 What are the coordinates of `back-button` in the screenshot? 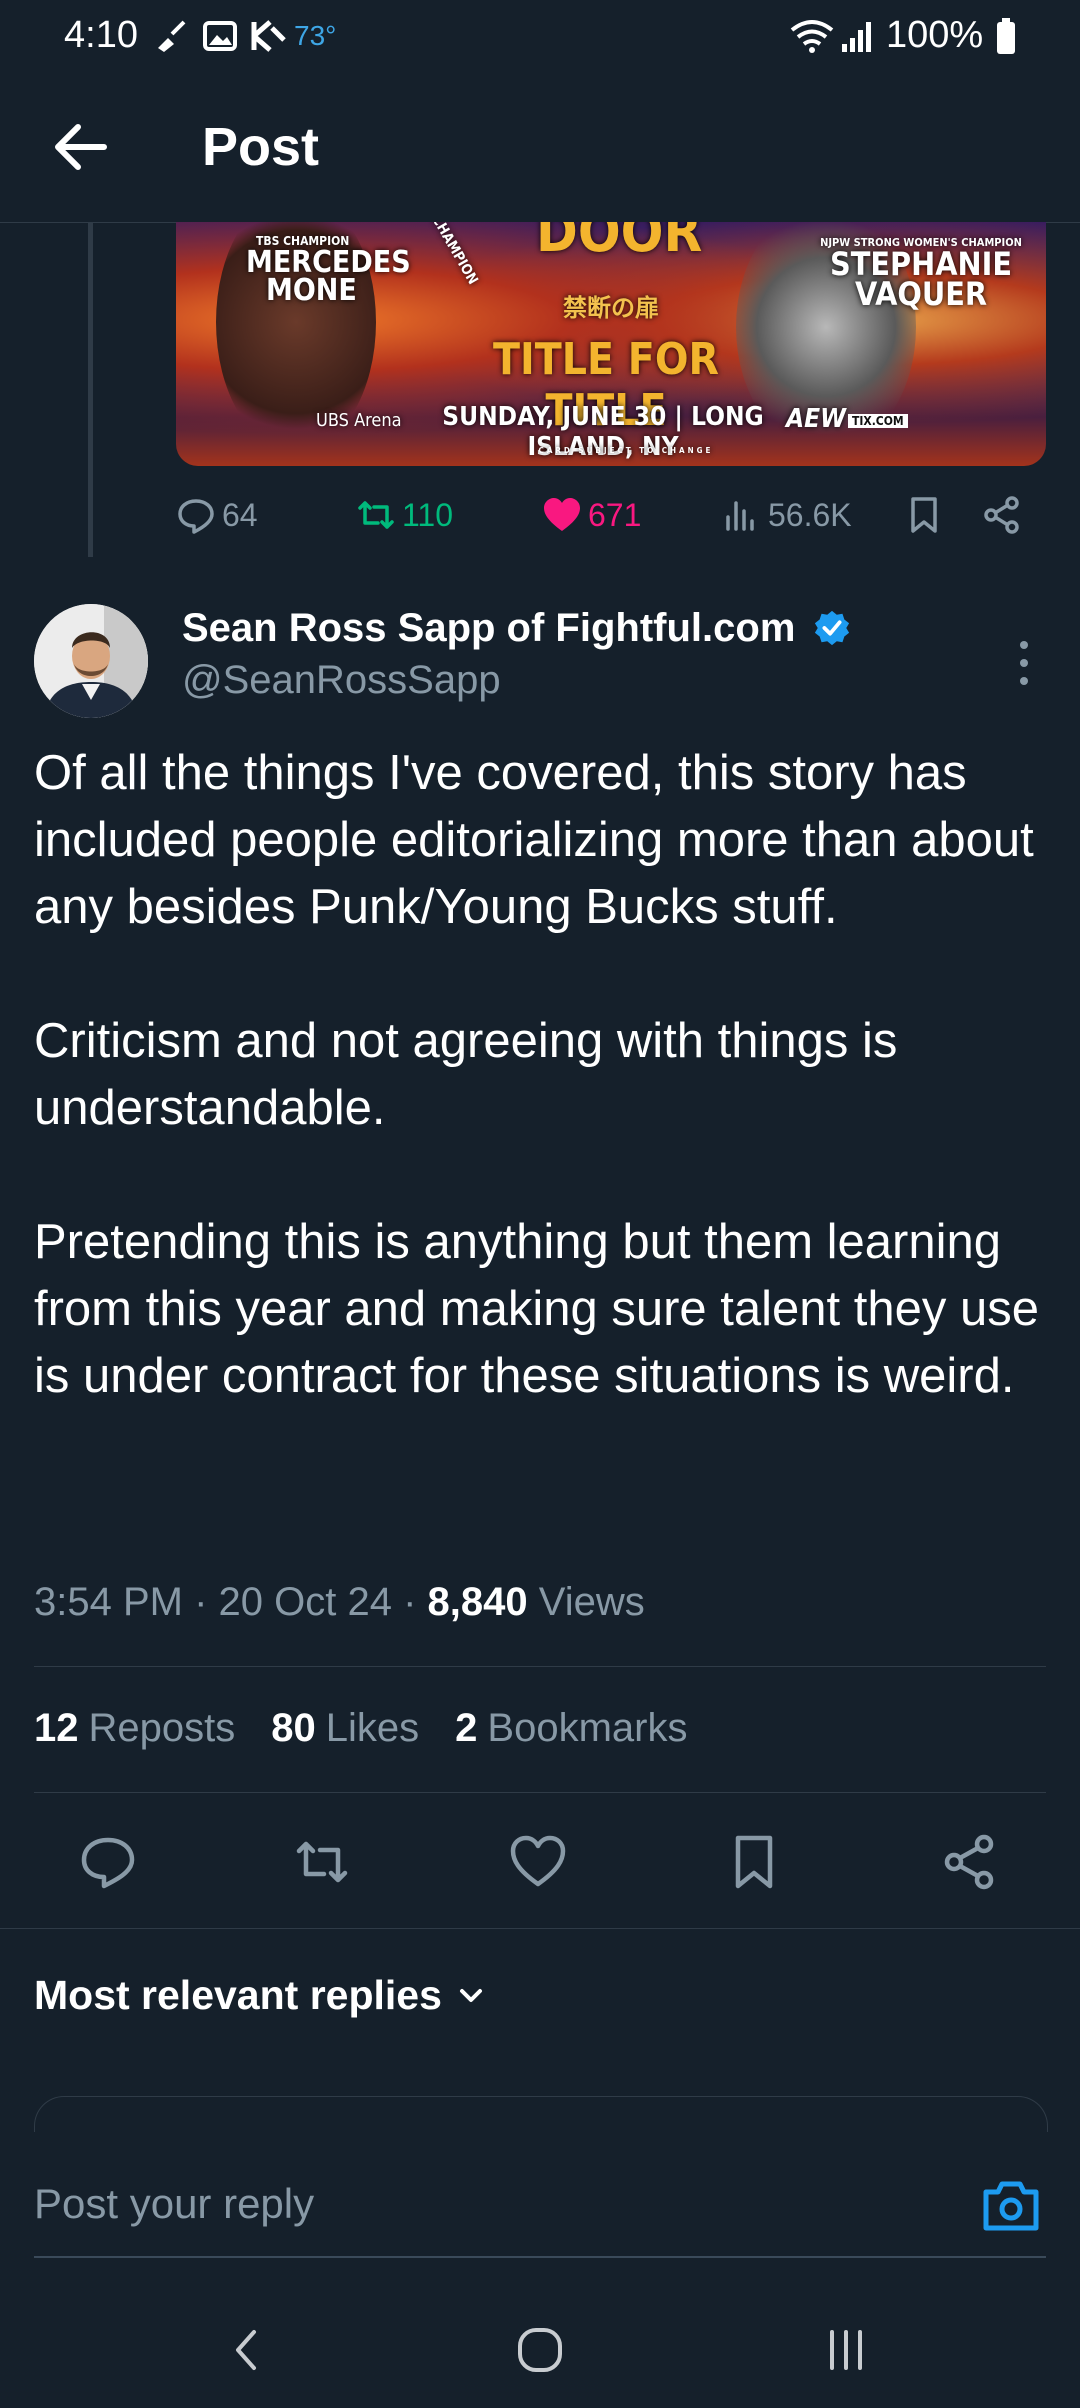 It's located at (81, 147).